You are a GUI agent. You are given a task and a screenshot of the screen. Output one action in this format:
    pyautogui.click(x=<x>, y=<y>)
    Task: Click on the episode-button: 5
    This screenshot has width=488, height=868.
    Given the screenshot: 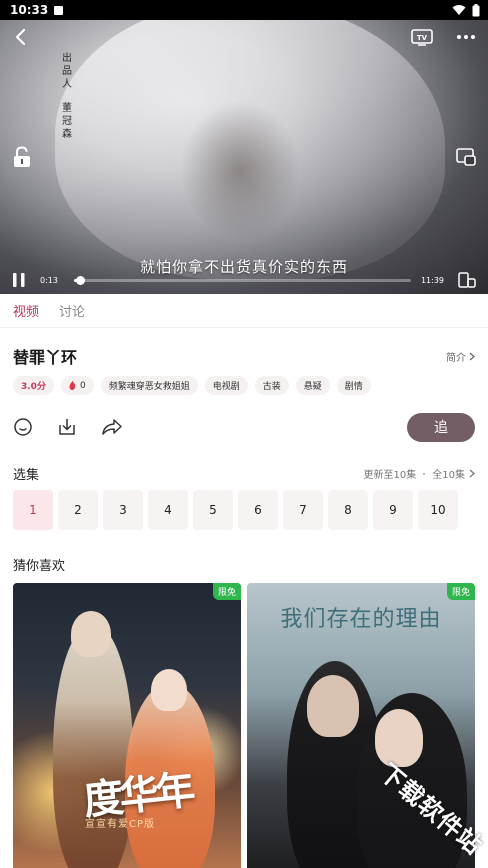 What is the action you would take?
    pyautogui.click(x=213, y=510)
    